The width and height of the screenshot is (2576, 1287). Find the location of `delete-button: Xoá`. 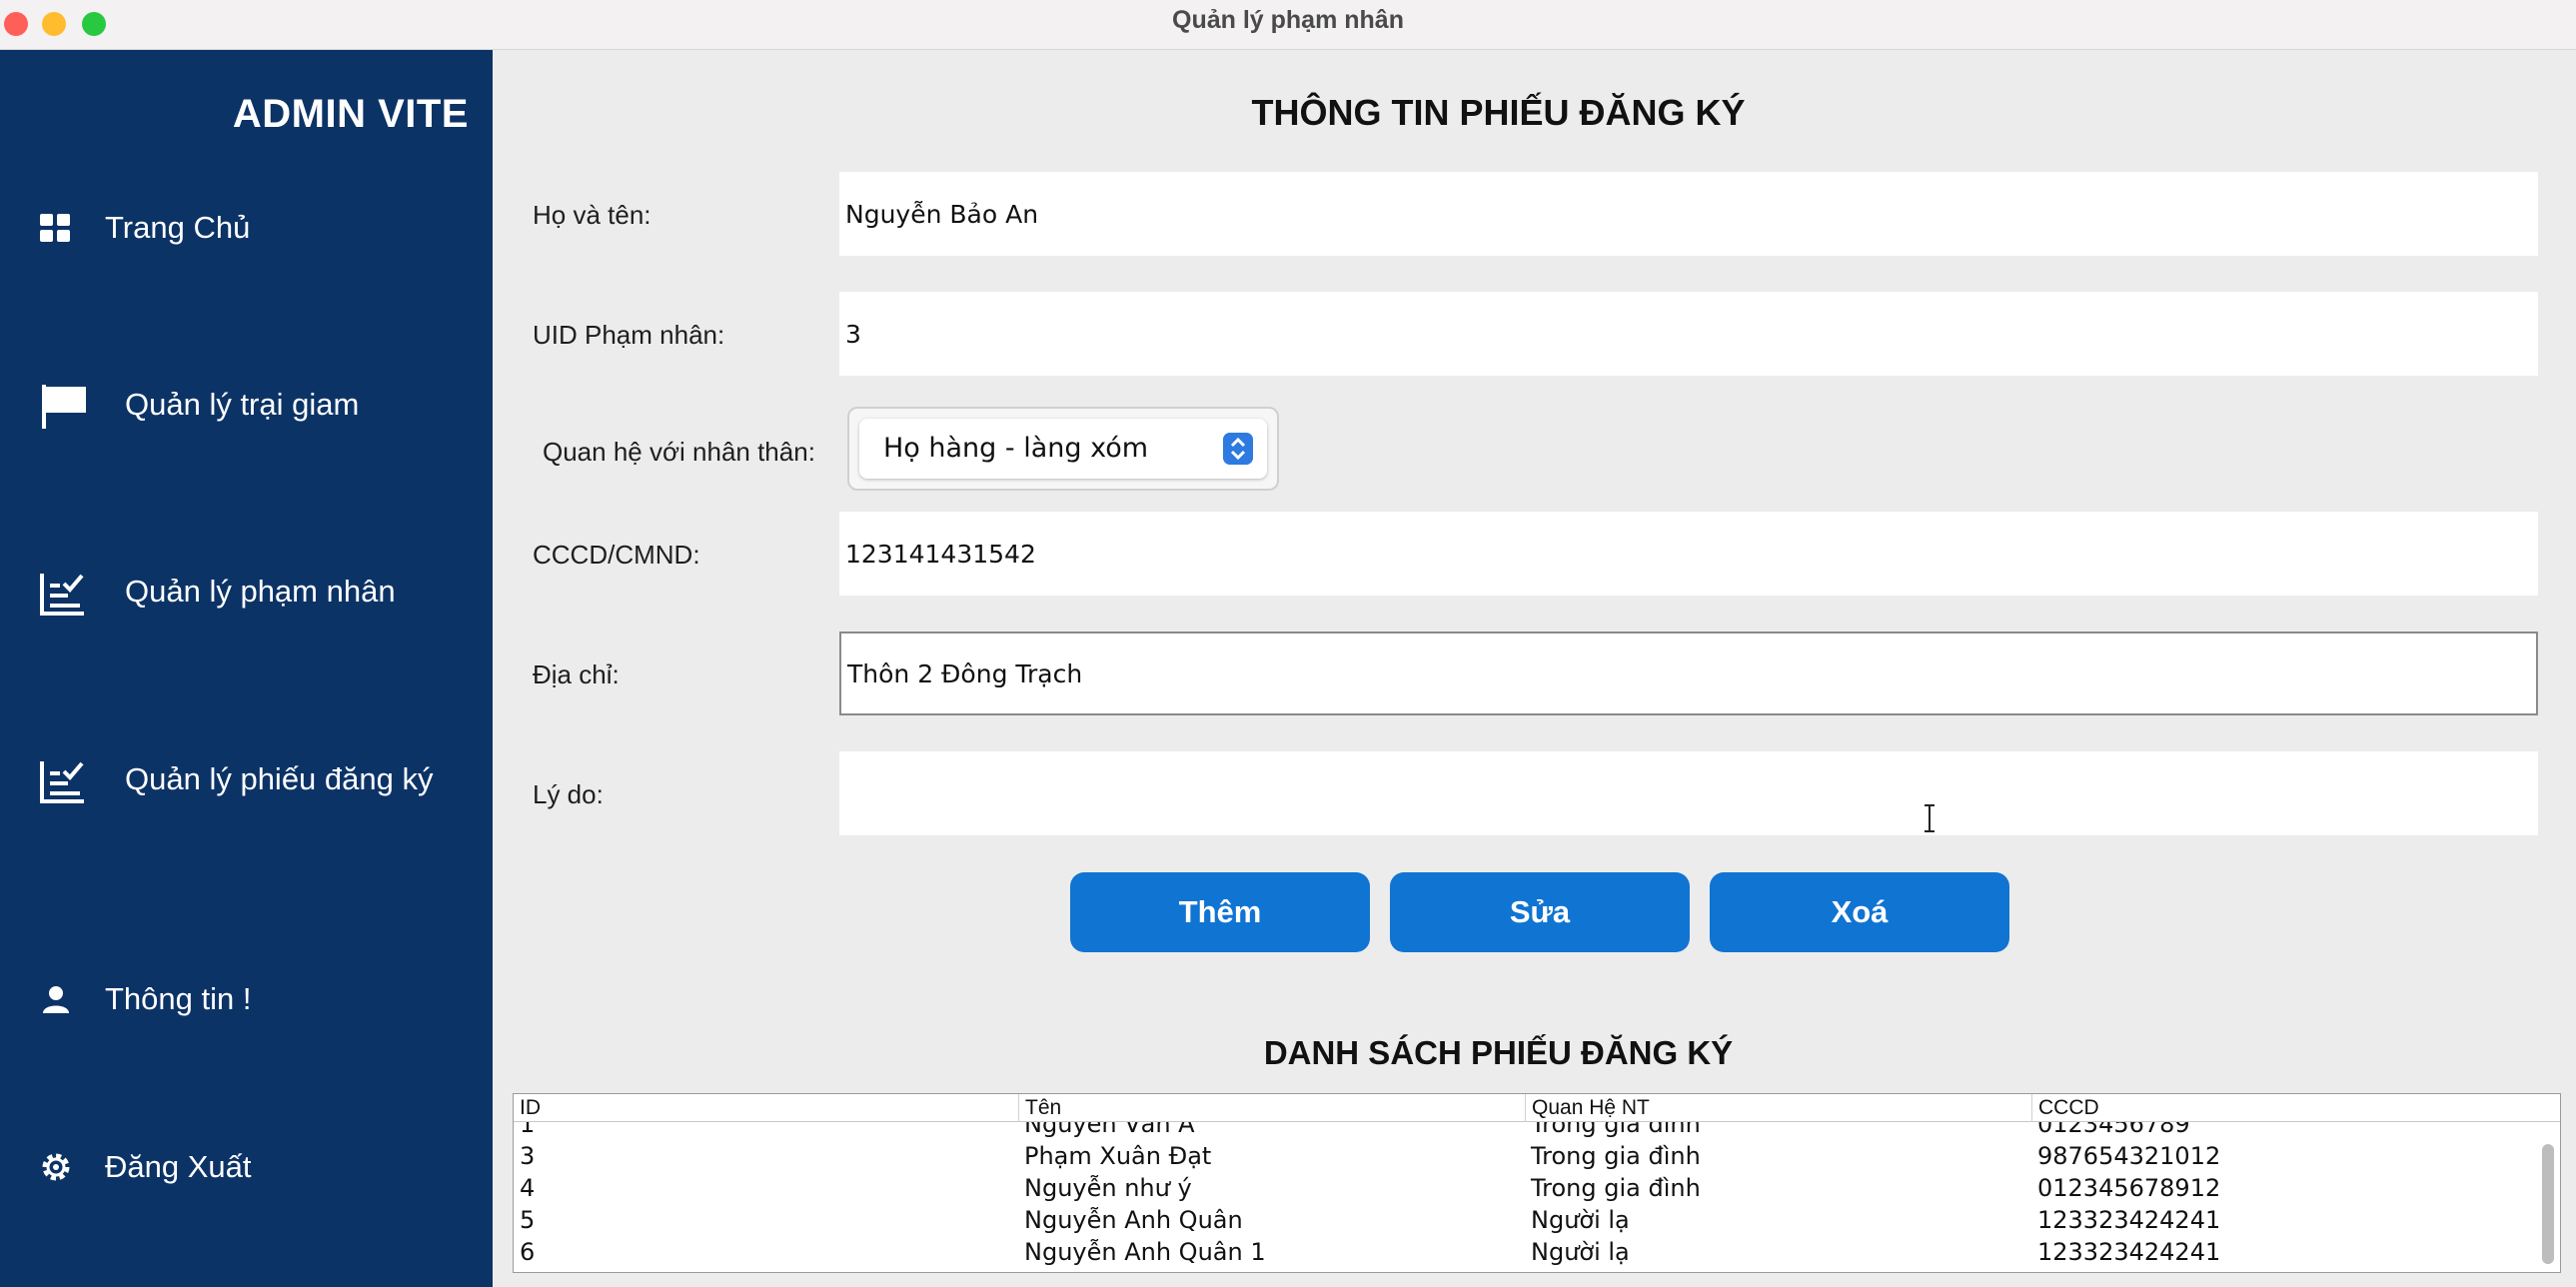

delete-button: Xoá is located at coordinates (1859, 912).